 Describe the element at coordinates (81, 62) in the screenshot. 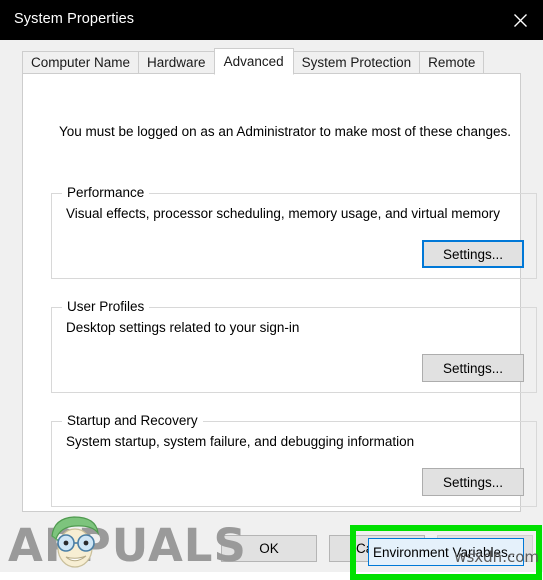

I see `tab-computer-name: Computer Name` at that location.